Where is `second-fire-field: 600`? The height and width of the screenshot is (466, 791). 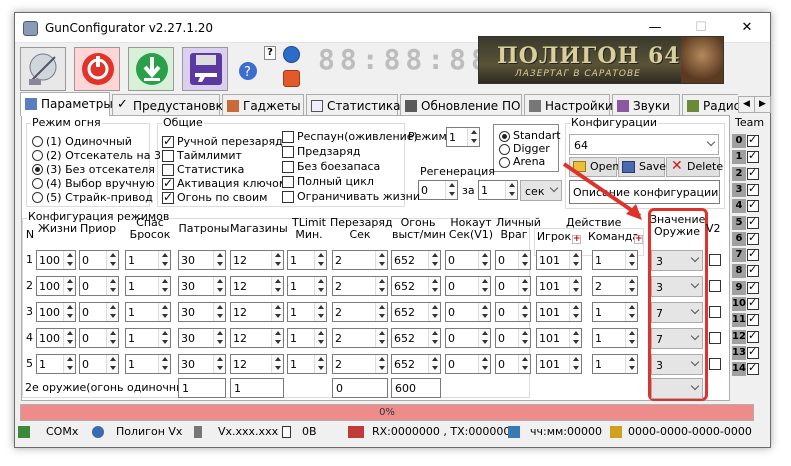
second-fire-field: 600 is located at coordinates (416, 388).